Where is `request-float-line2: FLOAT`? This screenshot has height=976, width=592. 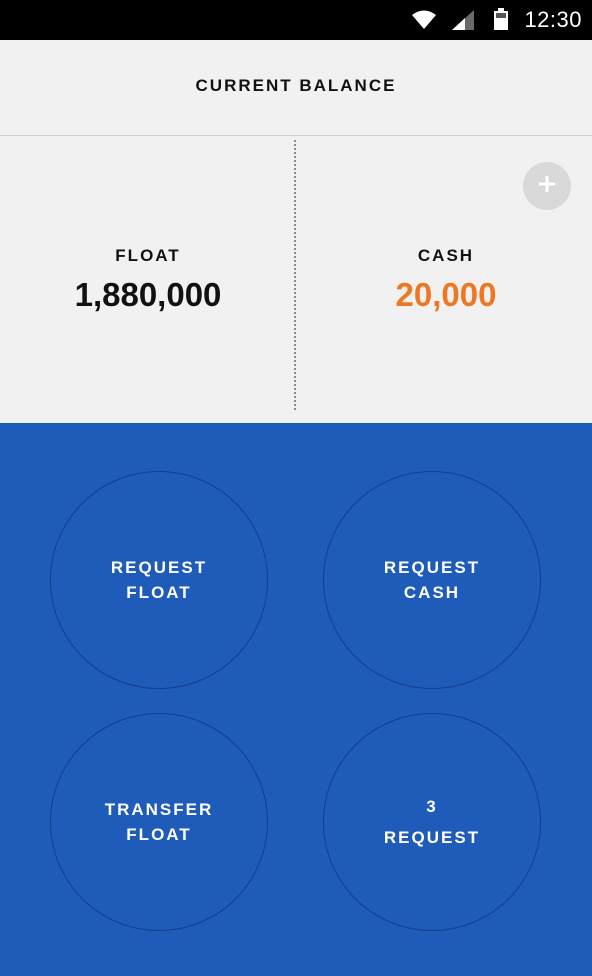
request-float-line2: FLOAT is located at coordinates (159, 592).